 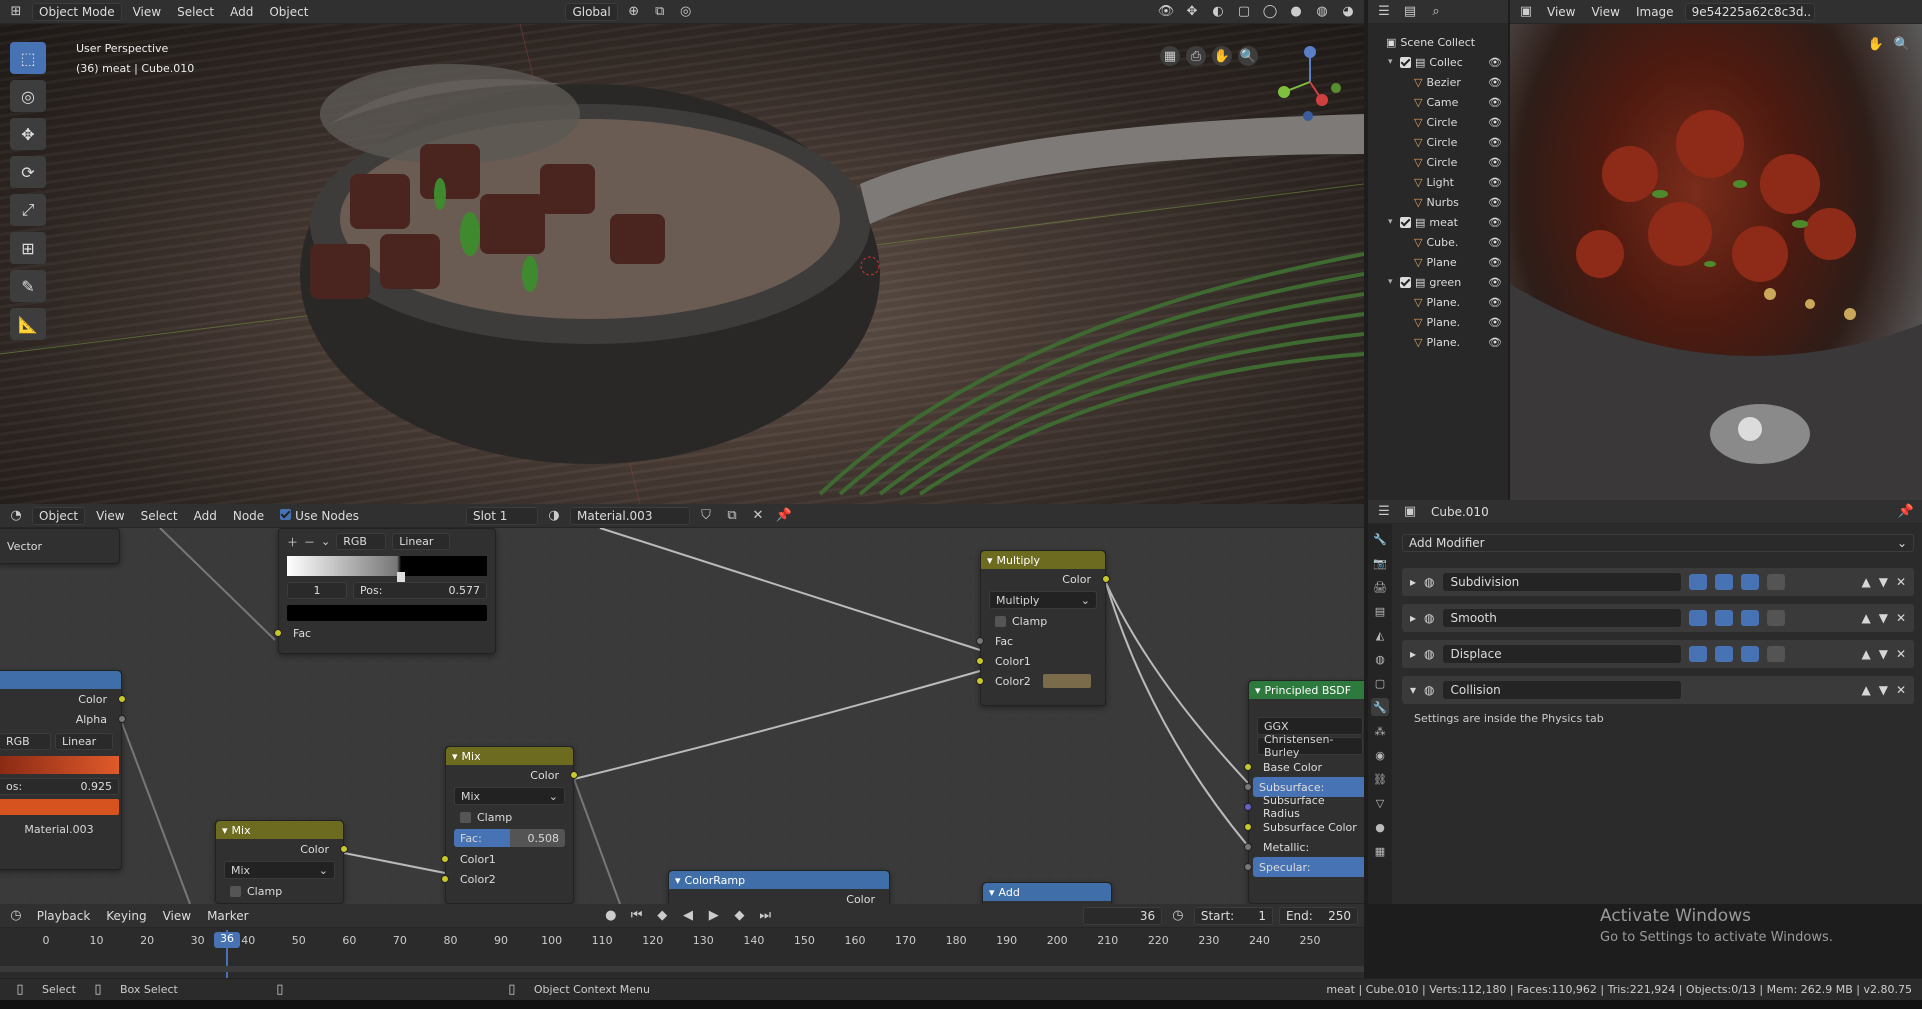 I want to click on modifier-panel: ▸ ◍ Subdivision ▲ ▼ ✕, so click(x=1658, y=582).